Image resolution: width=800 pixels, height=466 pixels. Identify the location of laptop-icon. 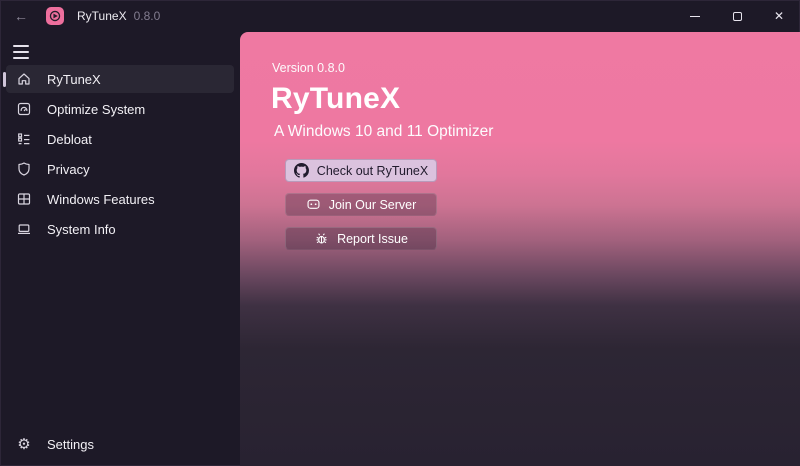
(24, 229).